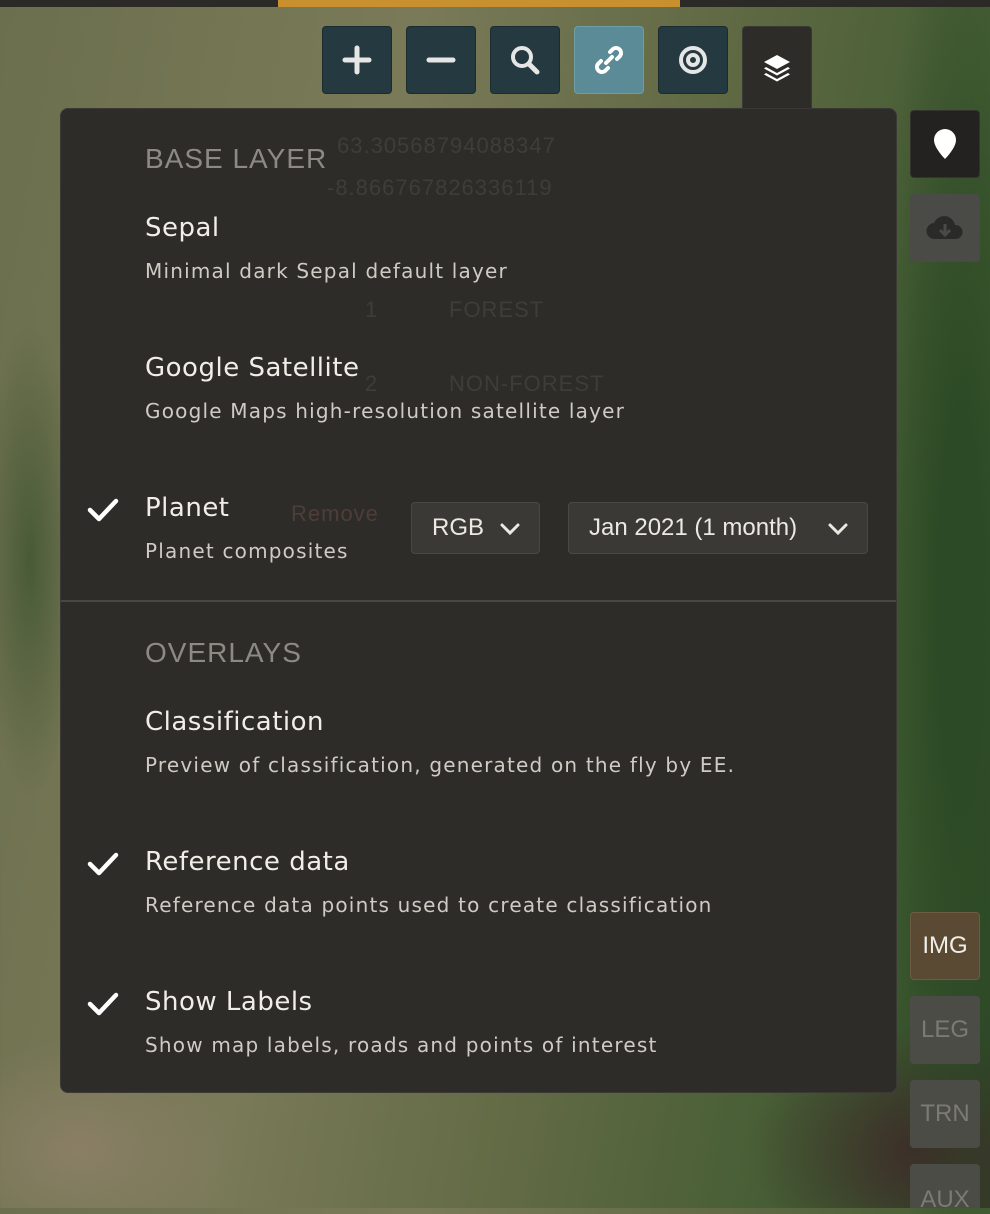 This screenshot has width=990, height=1214. I want to click on base-layer-heading: BASE LAYER, so click(236, 158).